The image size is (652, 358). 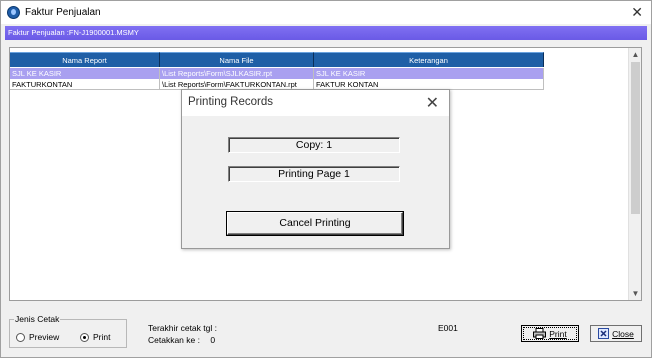 What do you see at coordinates (231, 102) in the screenshot?
I see `dialog-title: Printing Records` at bounding box center [231, 102].